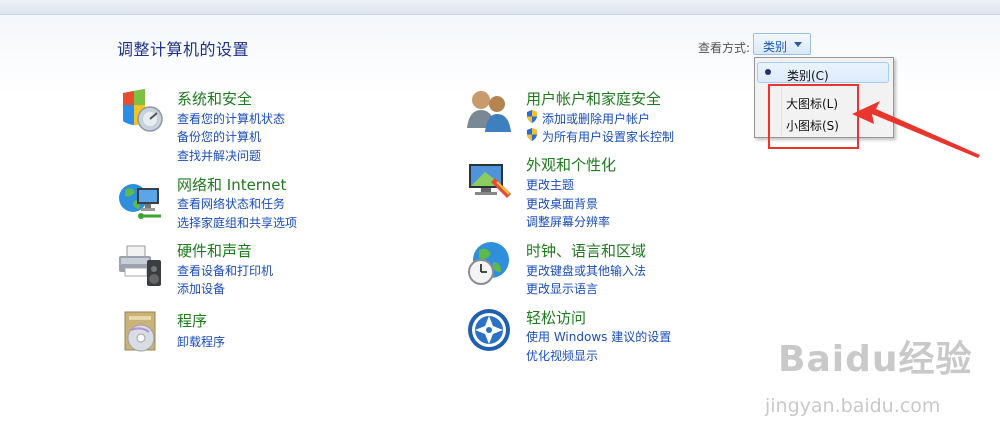  I want to click on category-title: 外观和个性化, so click(571, 164).